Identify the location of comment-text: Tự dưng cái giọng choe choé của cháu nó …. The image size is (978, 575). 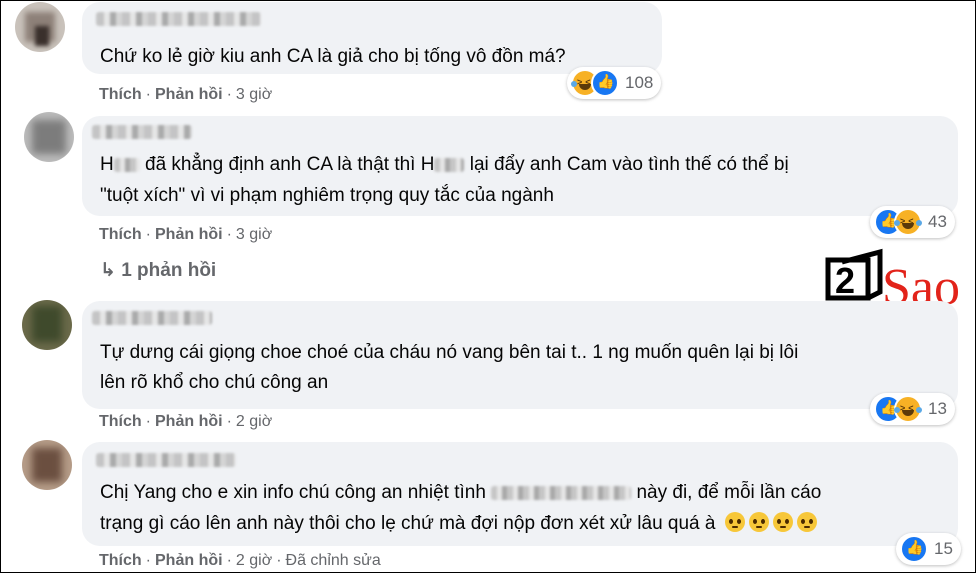
(449, 352).